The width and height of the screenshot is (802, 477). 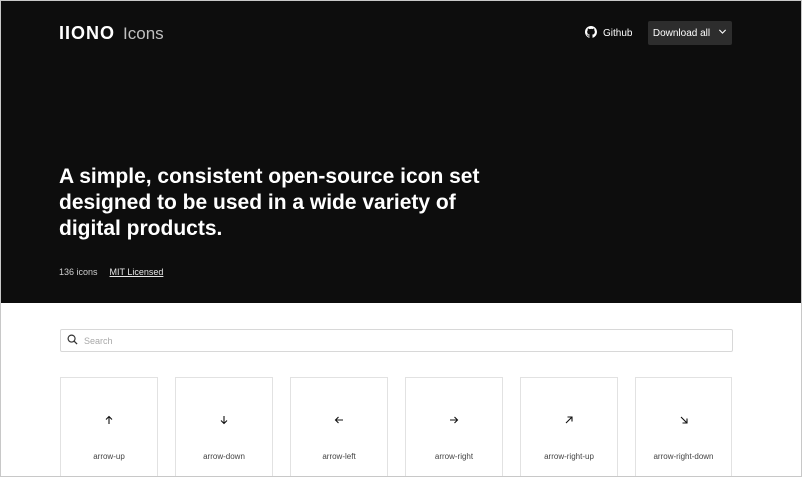 What do you see at coordinates (618, 33) in the screenshot?
I see `github-label: Github` at bounding box center [618, 33].